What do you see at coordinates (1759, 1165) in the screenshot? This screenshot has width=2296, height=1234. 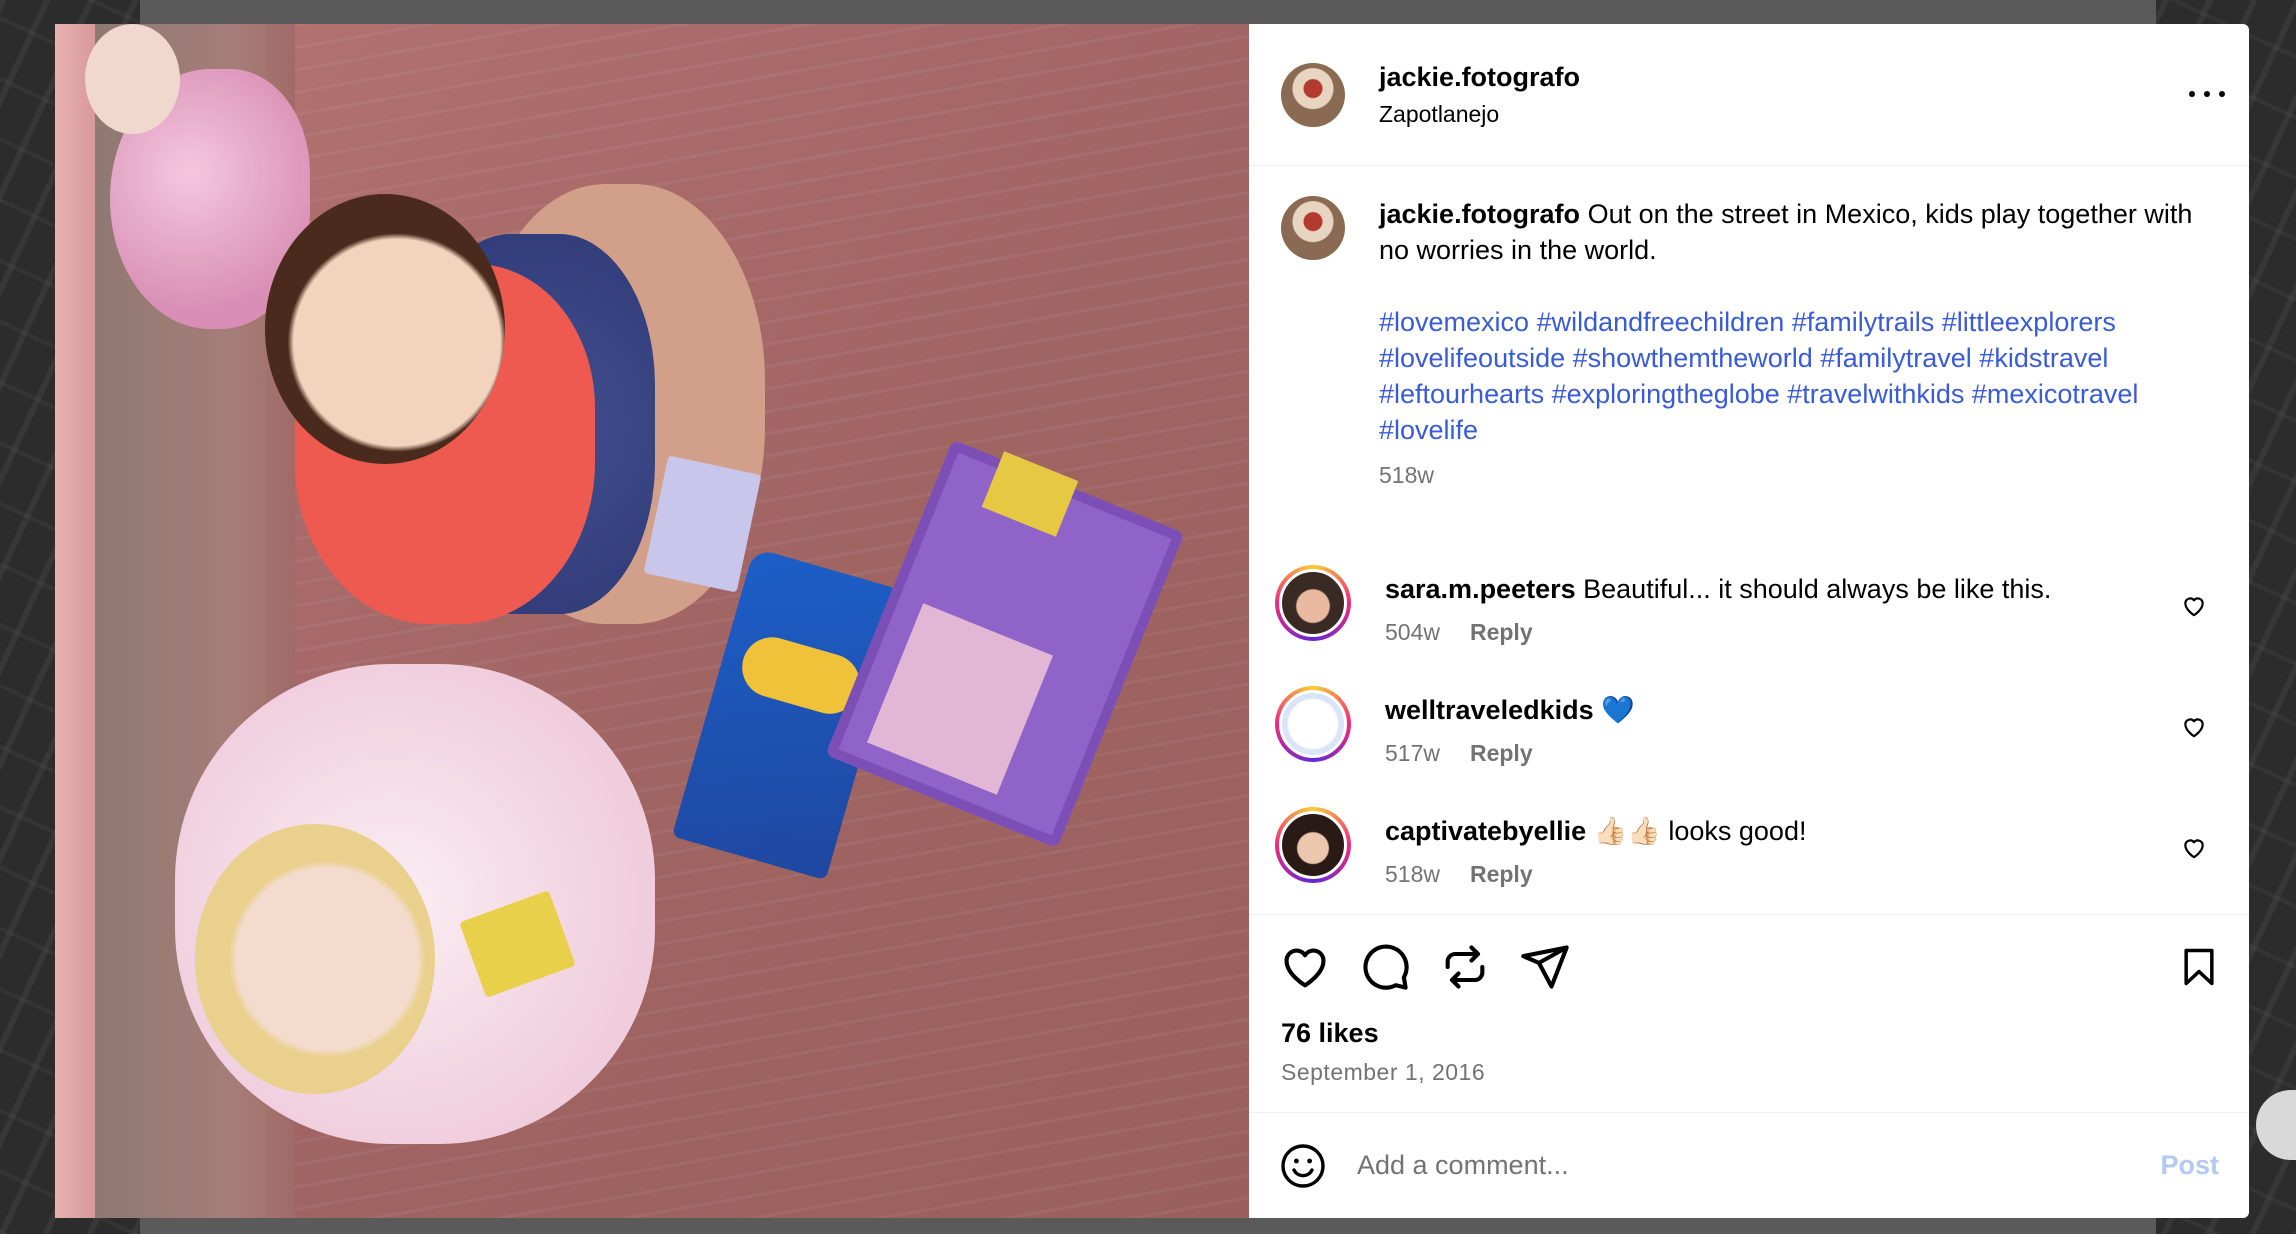 I see `comment-input` at bounding box center [1759, 1165].